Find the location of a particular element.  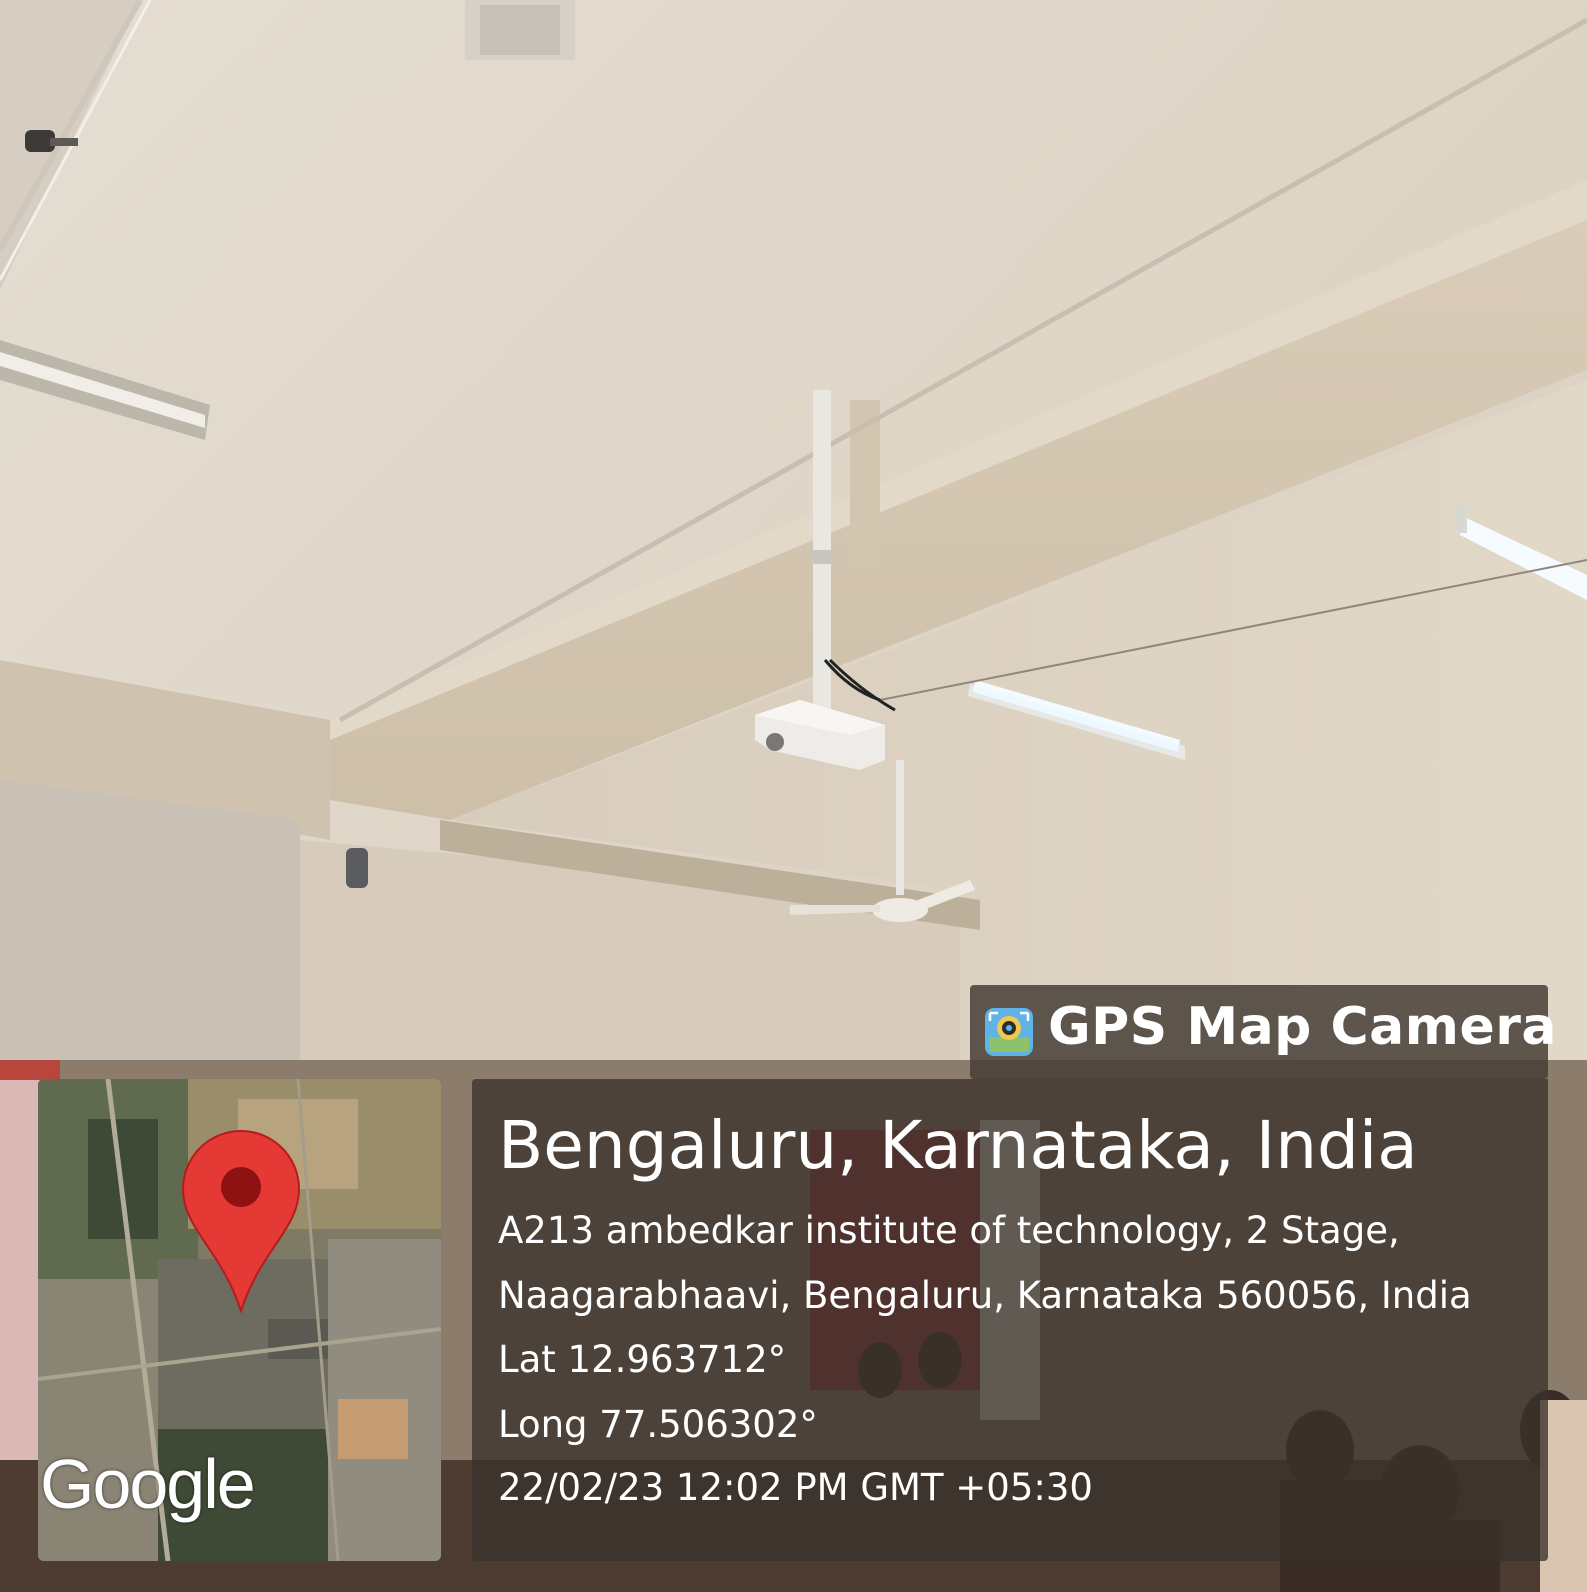

app-title: GPS Map Camera is located at coordinates (1302, 1027).